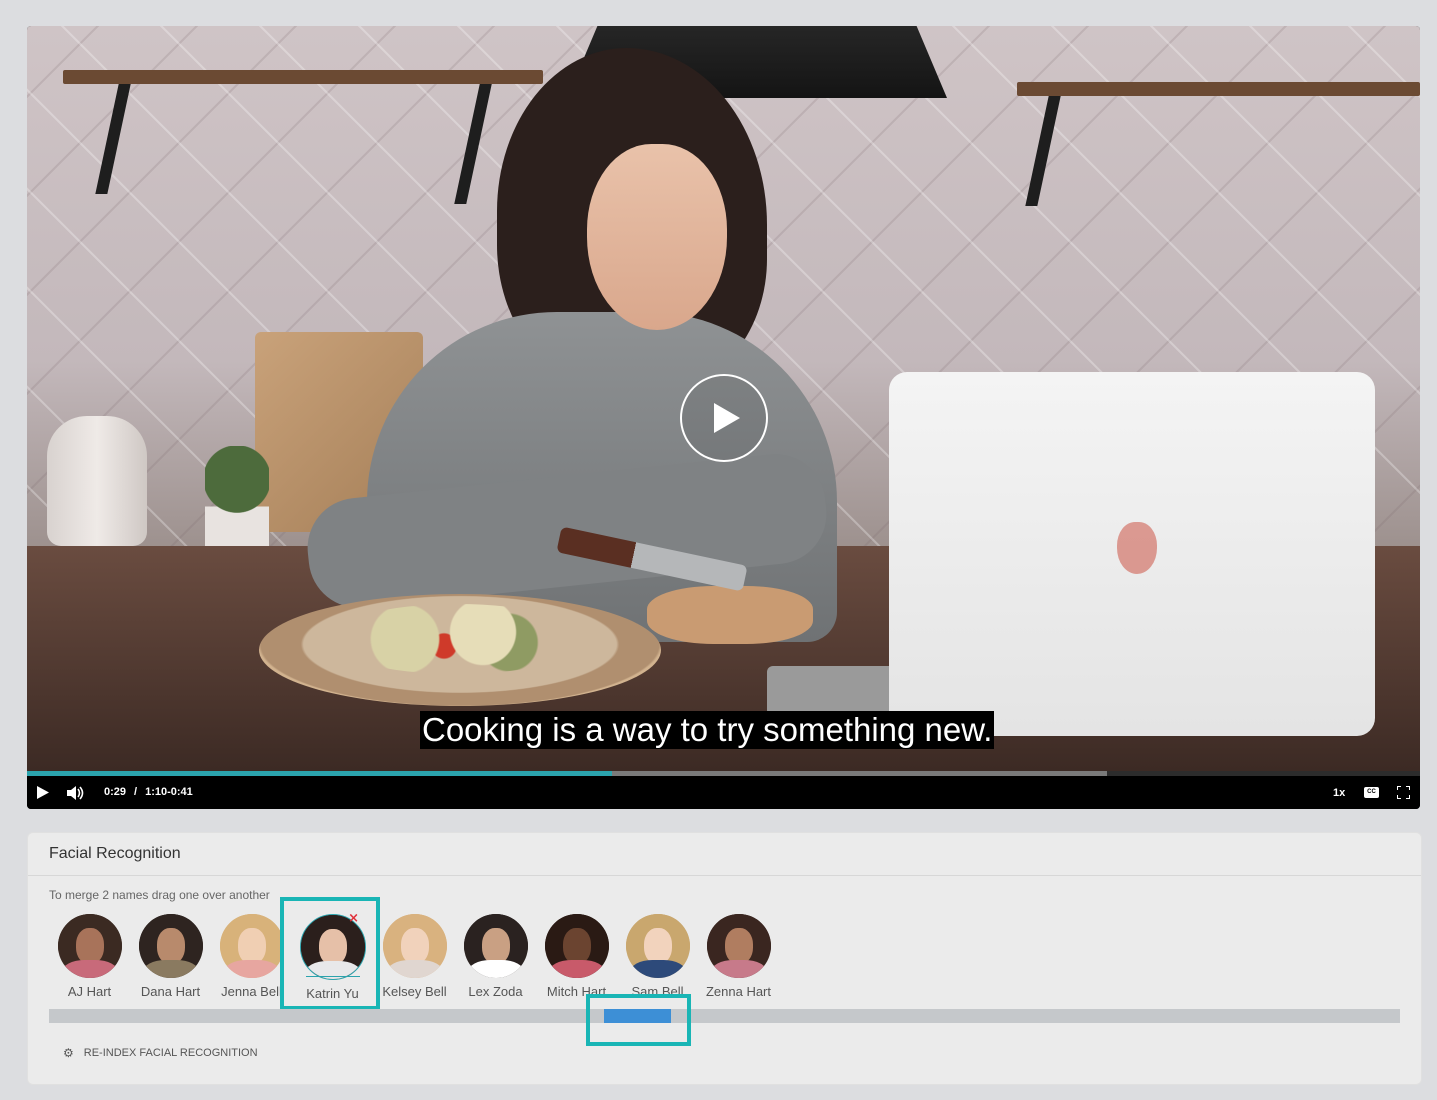 This screenshot has height=1100, width=1437. I want to click on horizontal-scrollbar, so click(724, 1016).